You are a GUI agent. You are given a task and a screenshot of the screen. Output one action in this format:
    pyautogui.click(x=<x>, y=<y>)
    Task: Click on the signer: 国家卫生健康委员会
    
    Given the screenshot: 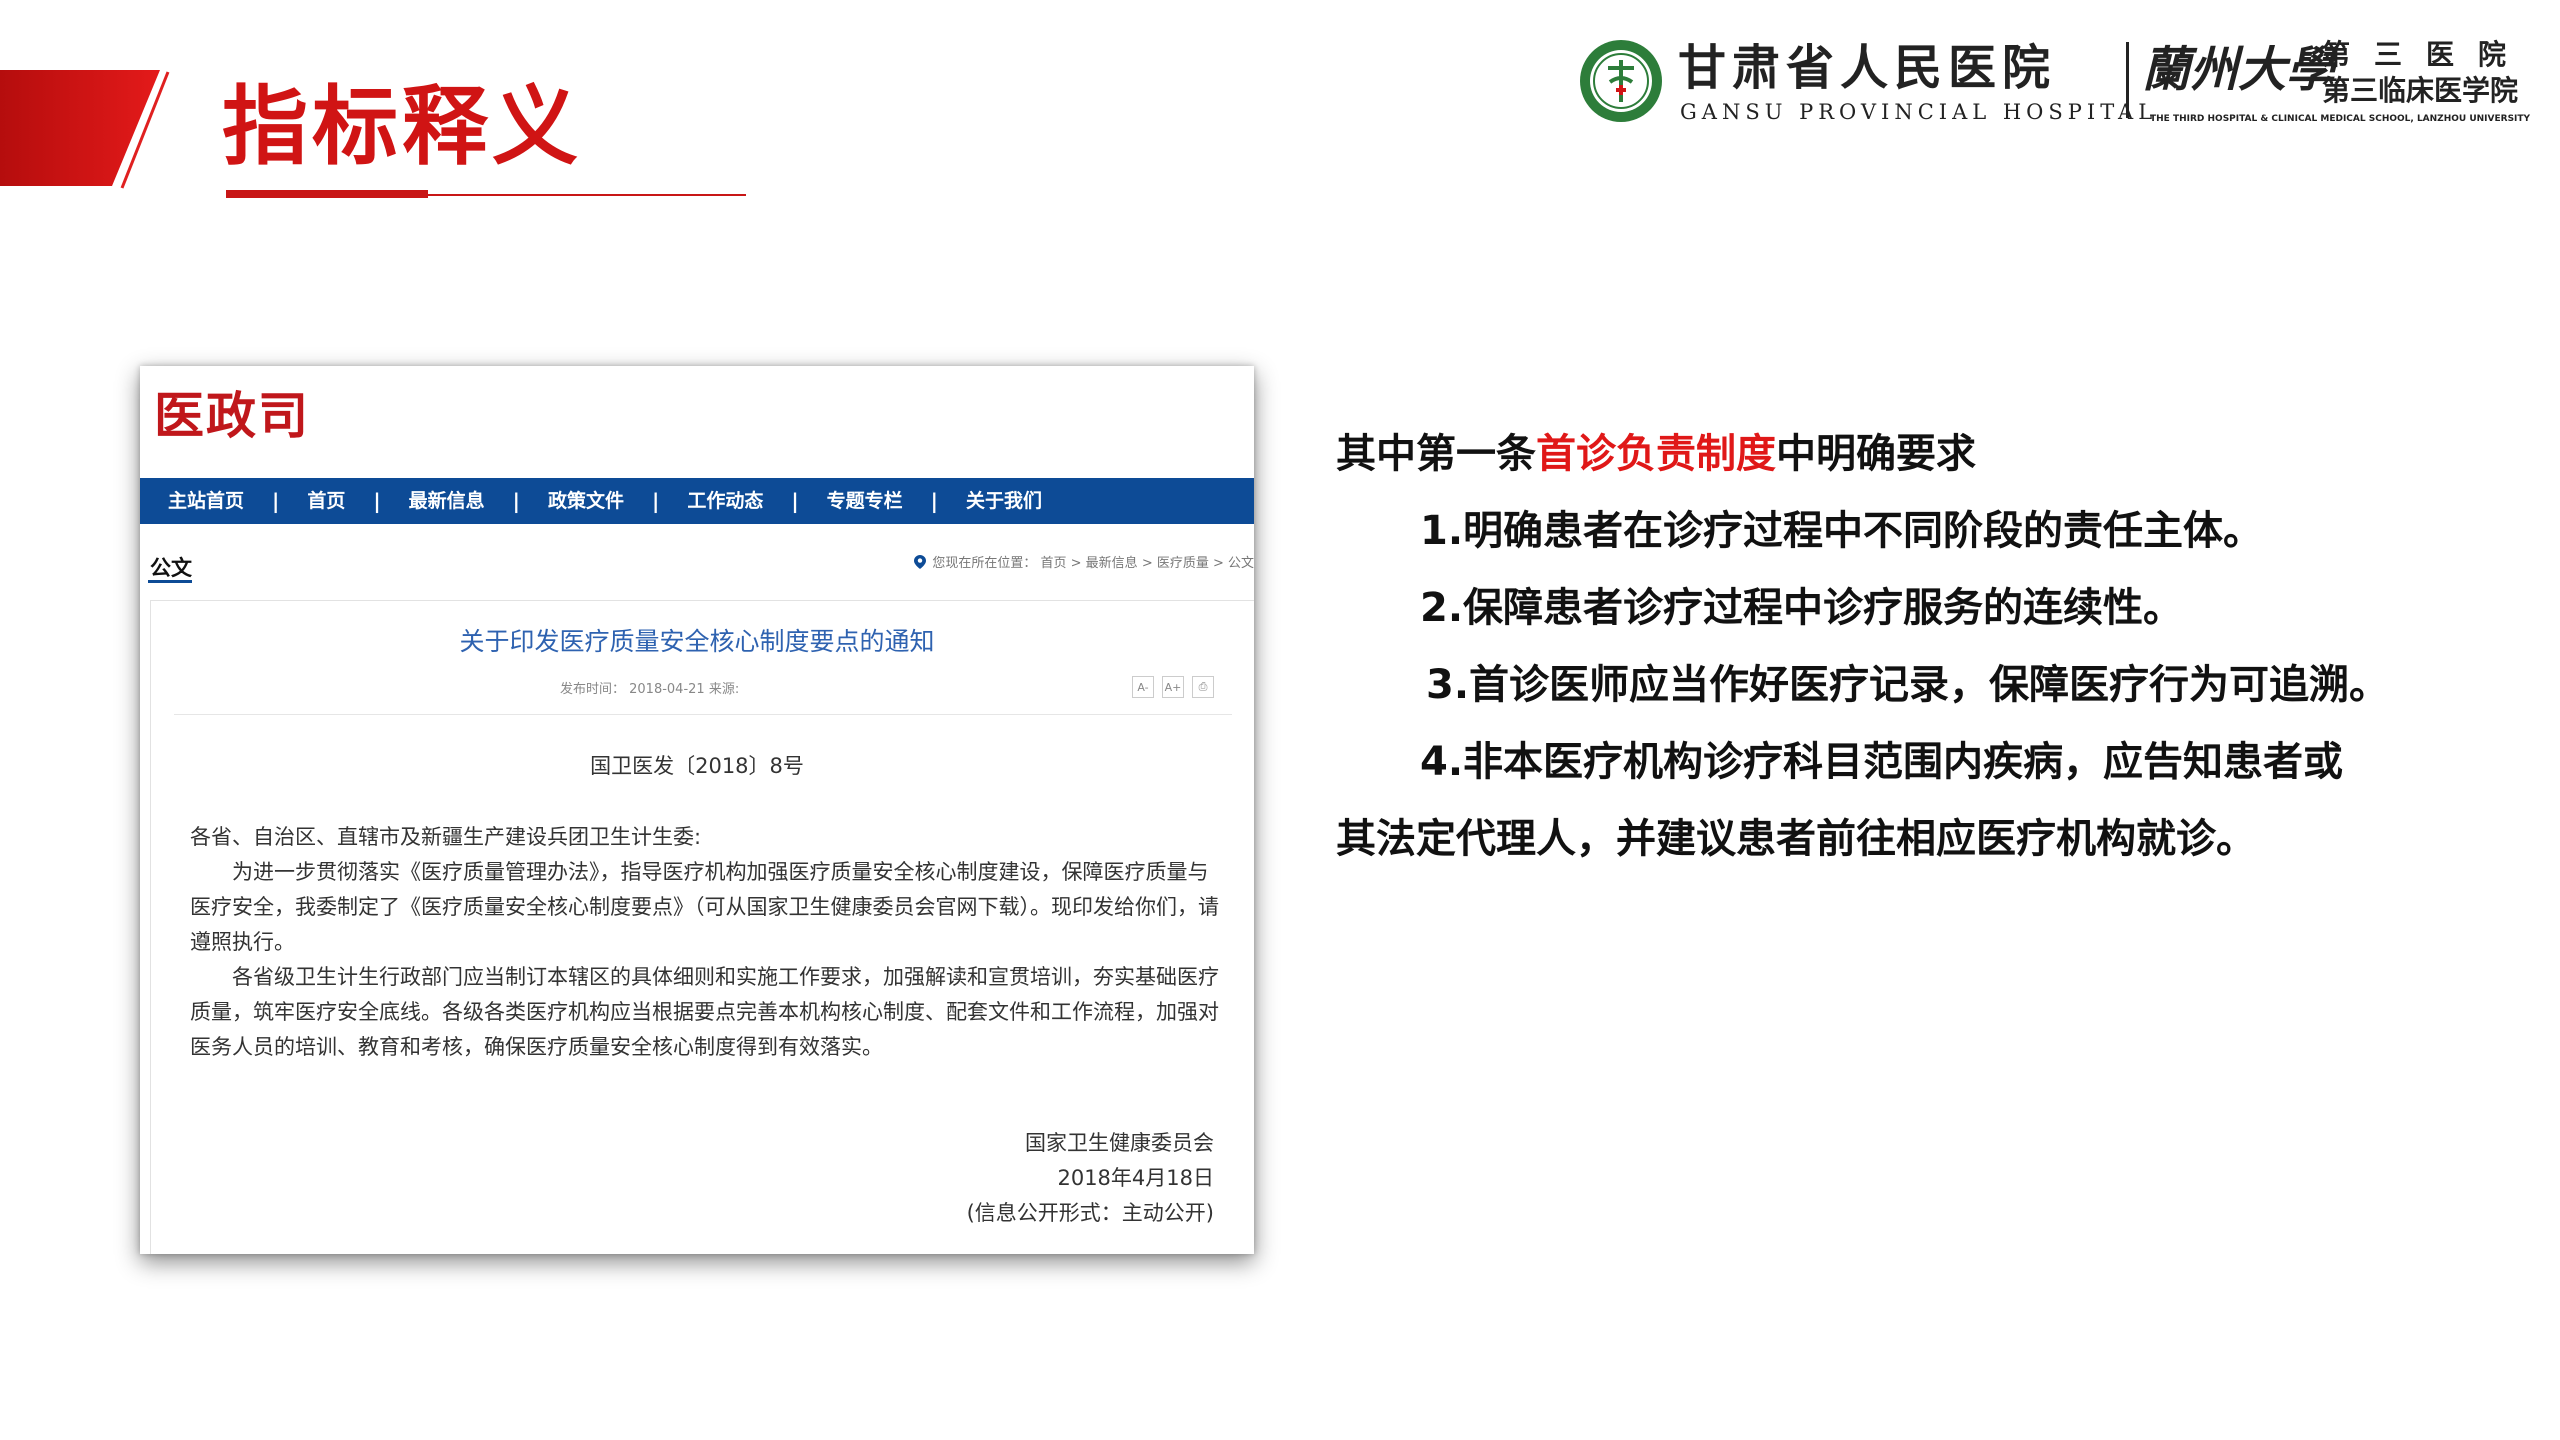 What is the action you would take?
    pyautogui.click(x=1119, y=1143)
    